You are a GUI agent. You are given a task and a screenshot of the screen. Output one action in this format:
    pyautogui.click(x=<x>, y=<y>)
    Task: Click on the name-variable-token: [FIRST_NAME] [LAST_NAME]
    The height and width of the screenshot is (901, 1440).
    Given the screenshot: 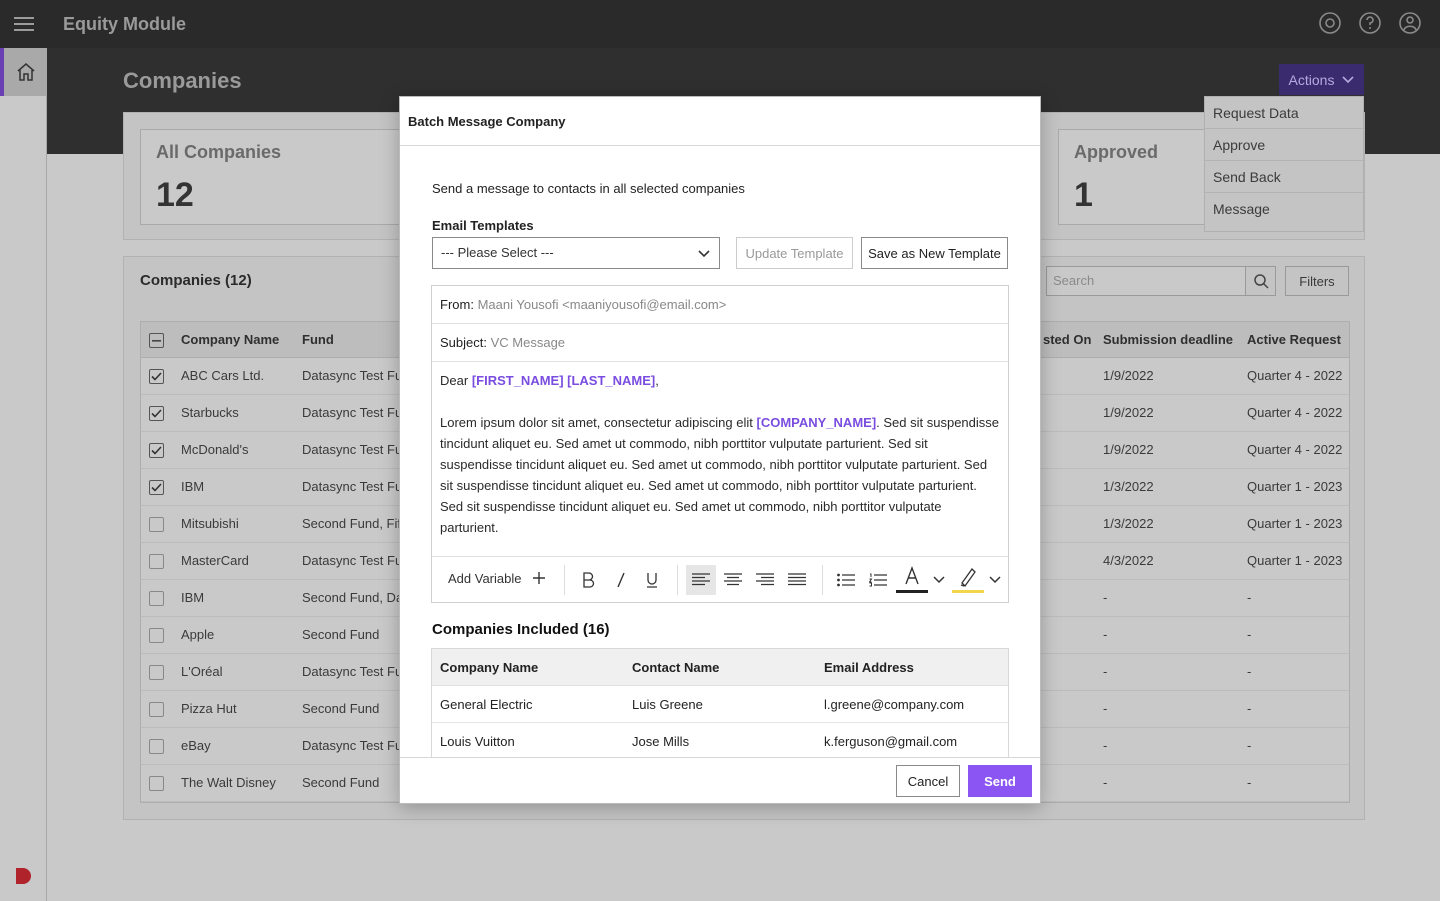 What is the action you would take?
    pyautogui.click(x=563, y=380)
    